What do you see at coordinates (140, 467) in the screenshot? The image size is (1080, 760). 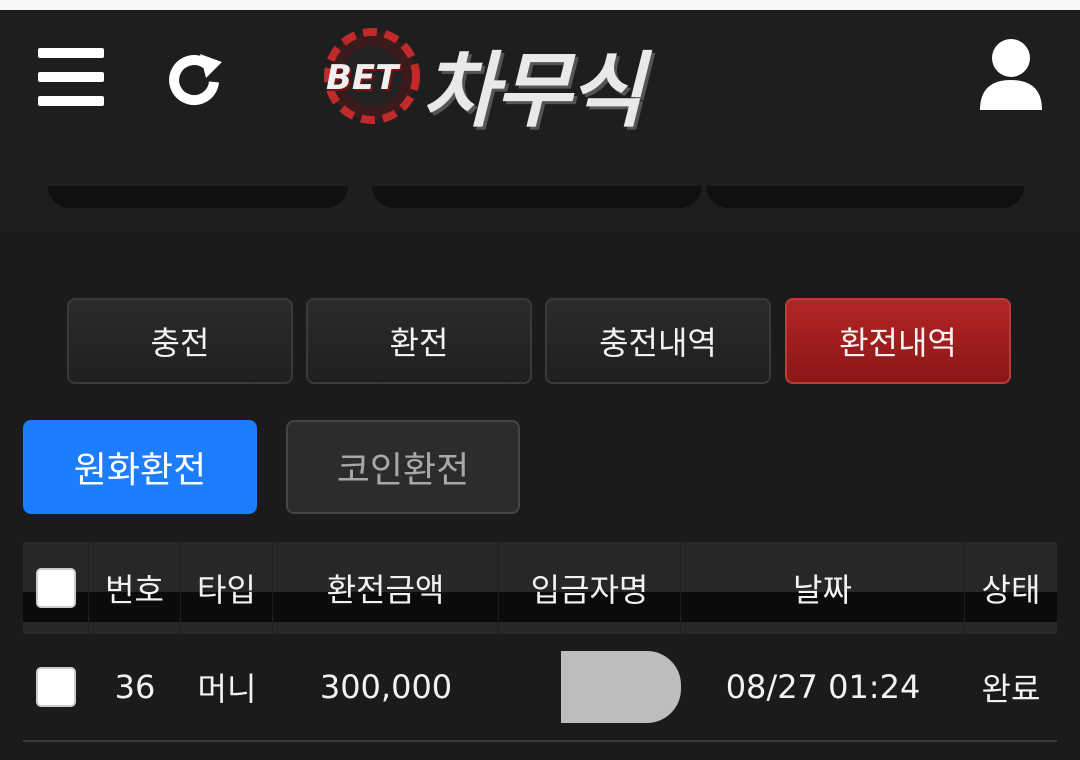 I see `subtab-krw-exchange: 원화환전` at bounding box center [140, 467].